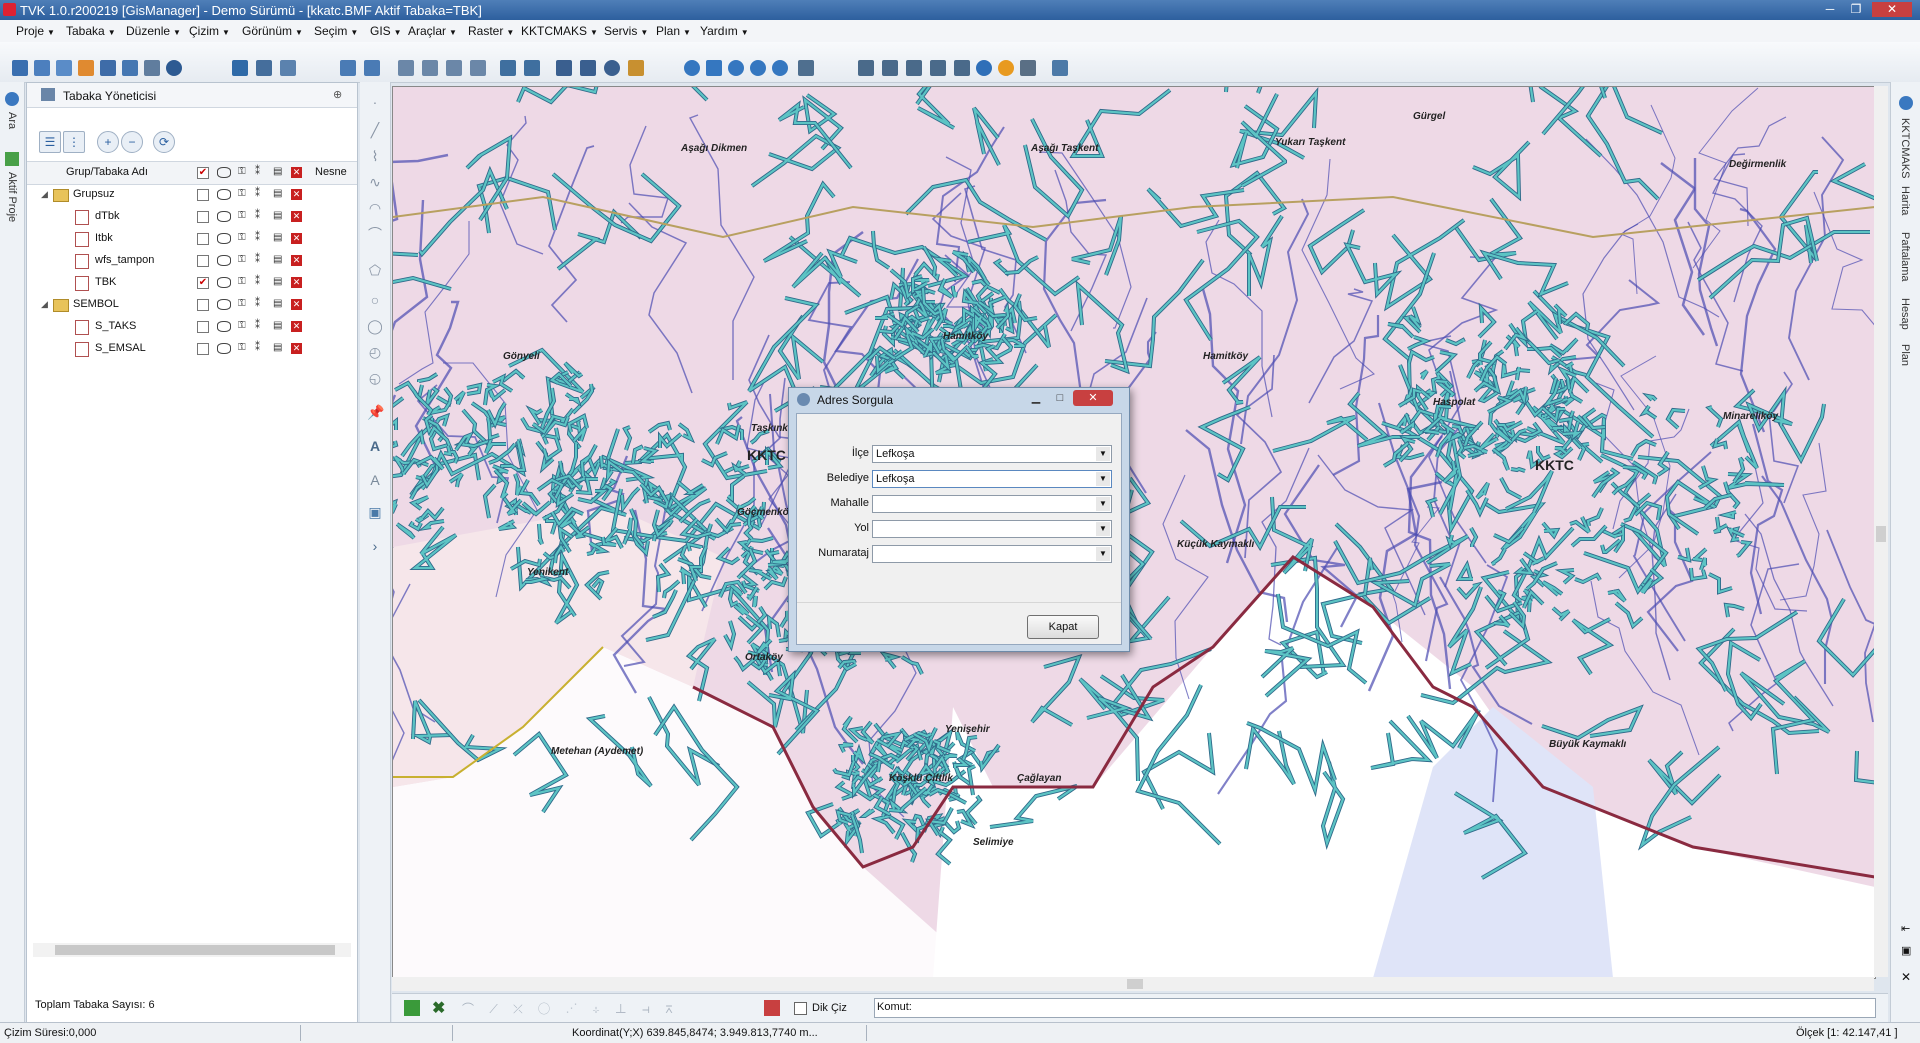 The image size is (1920, 1043). Describe the element at coordinates (272, 31) in the screenshot. I see `menu-gorunum: Görünüm ▼` at that location.